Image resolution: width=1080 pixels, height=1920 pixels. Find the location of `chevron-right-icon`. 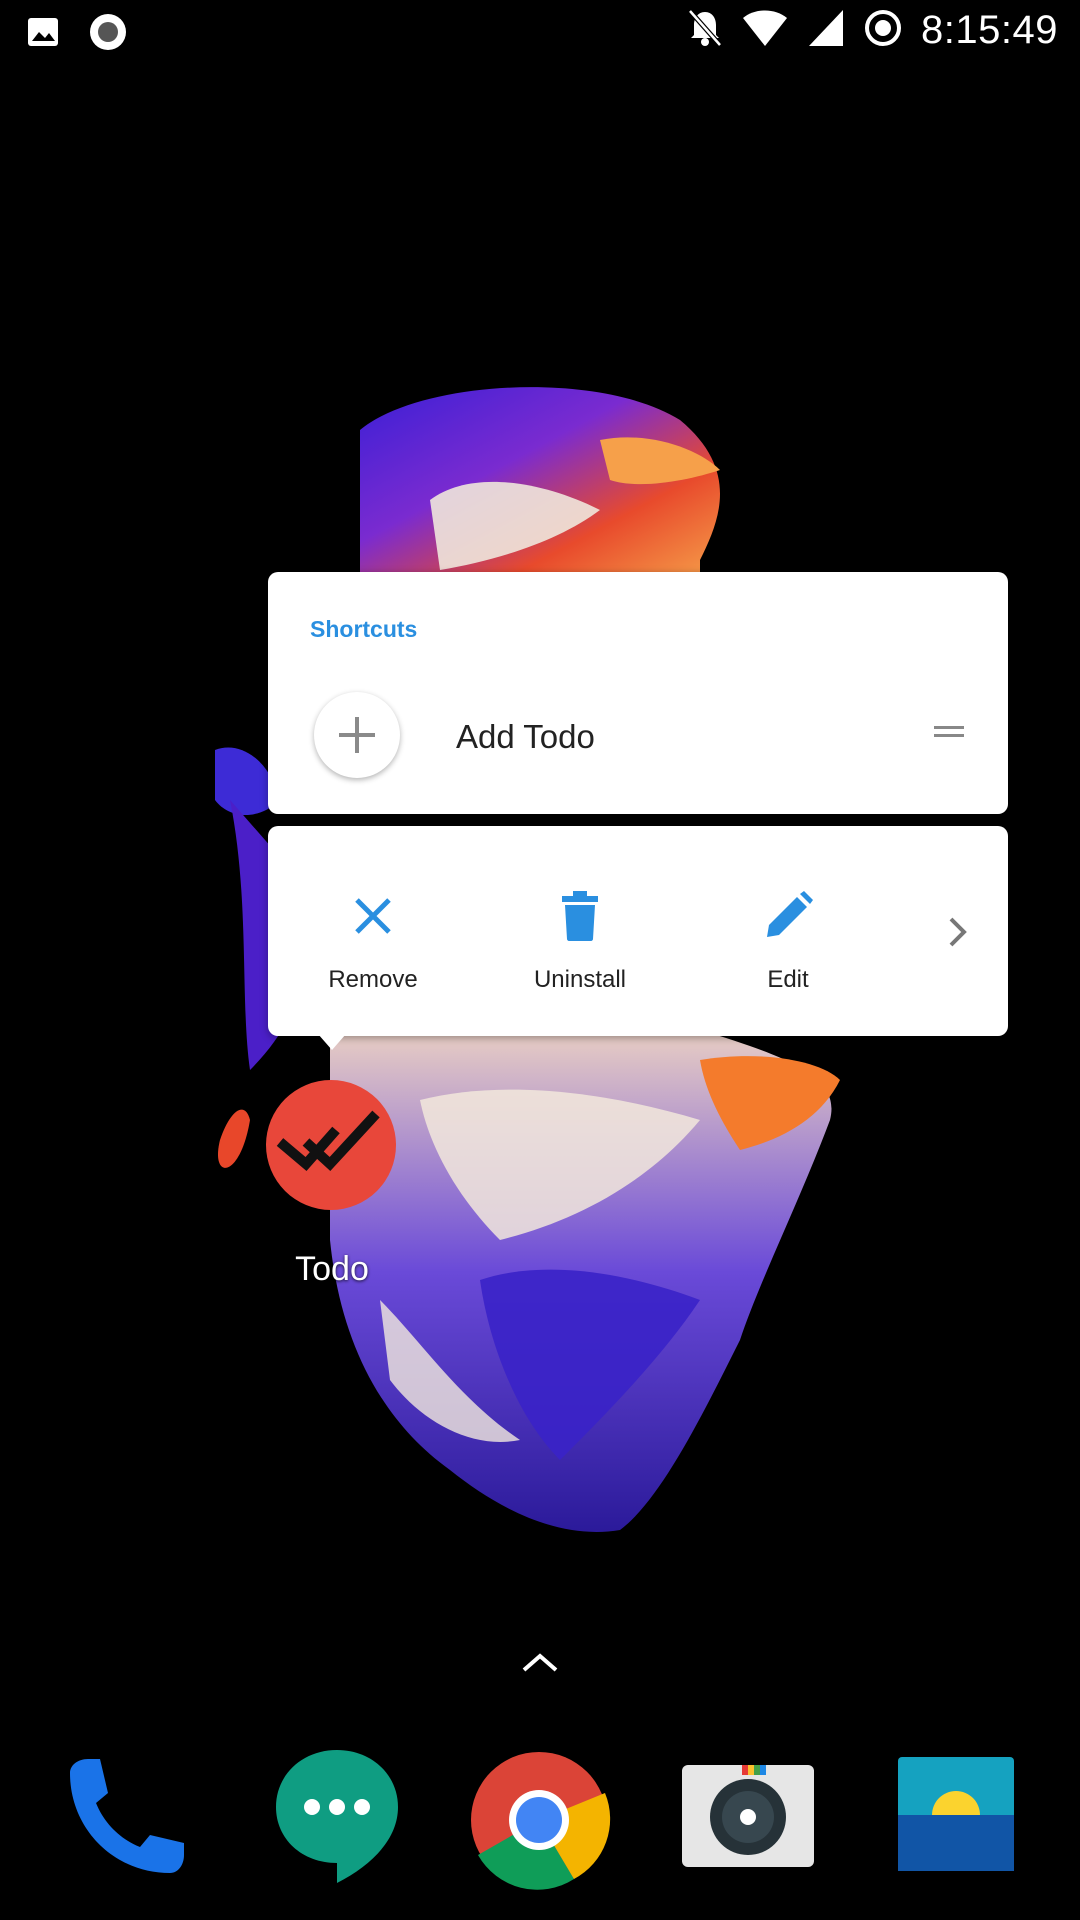

chevron-right-icon is located at coordinates (958, 934).